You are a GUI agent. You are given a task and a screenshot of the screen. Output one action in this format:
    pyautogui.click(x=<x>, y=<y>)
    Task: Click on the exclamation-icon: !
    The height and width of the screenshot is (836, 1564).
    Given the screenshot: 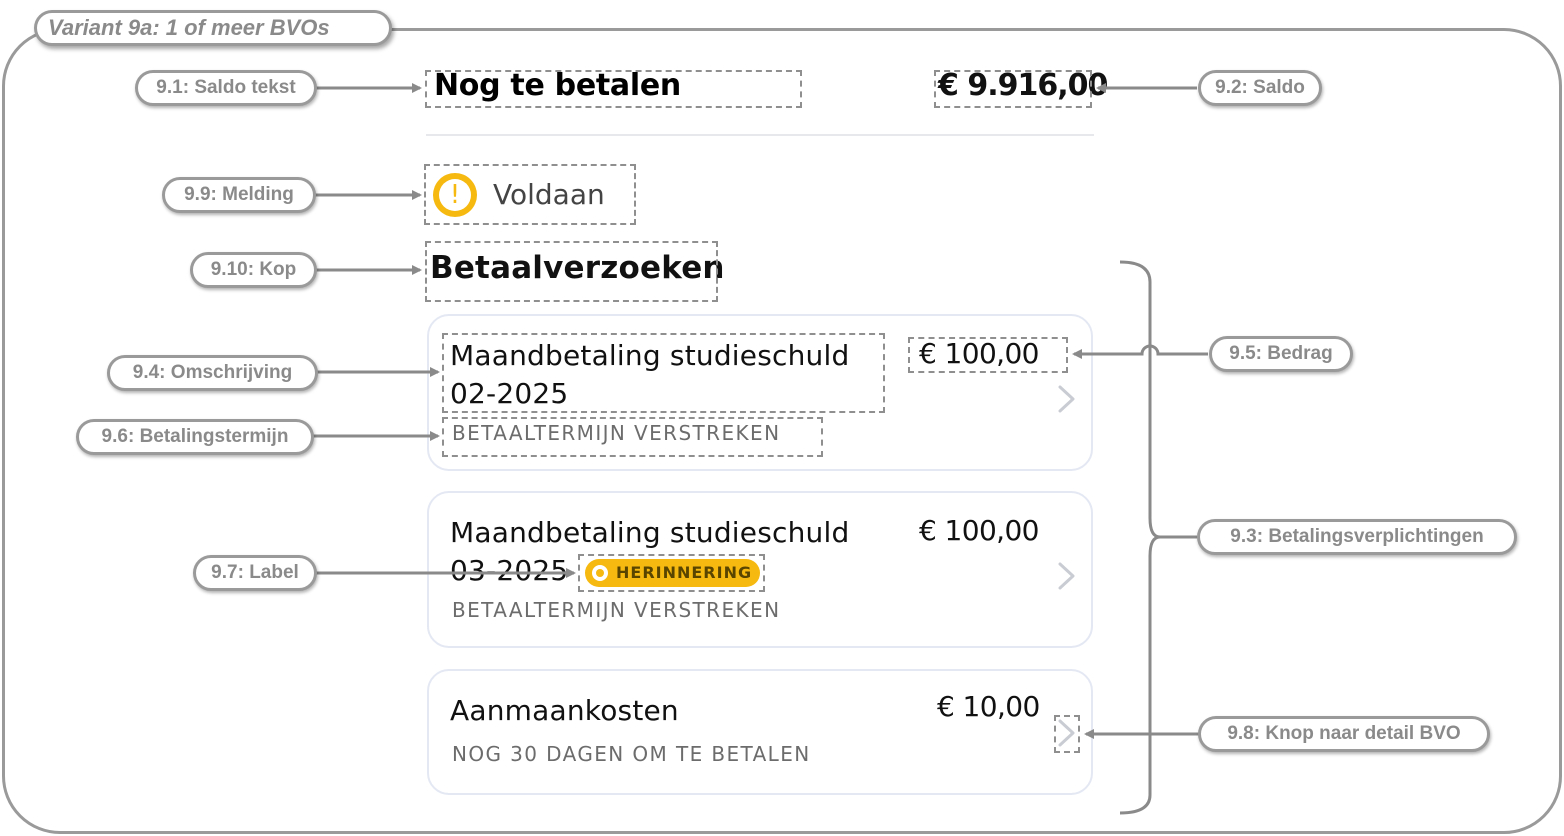 What is the action you would take?
    pyautogui.click(x=455, y=195)
    